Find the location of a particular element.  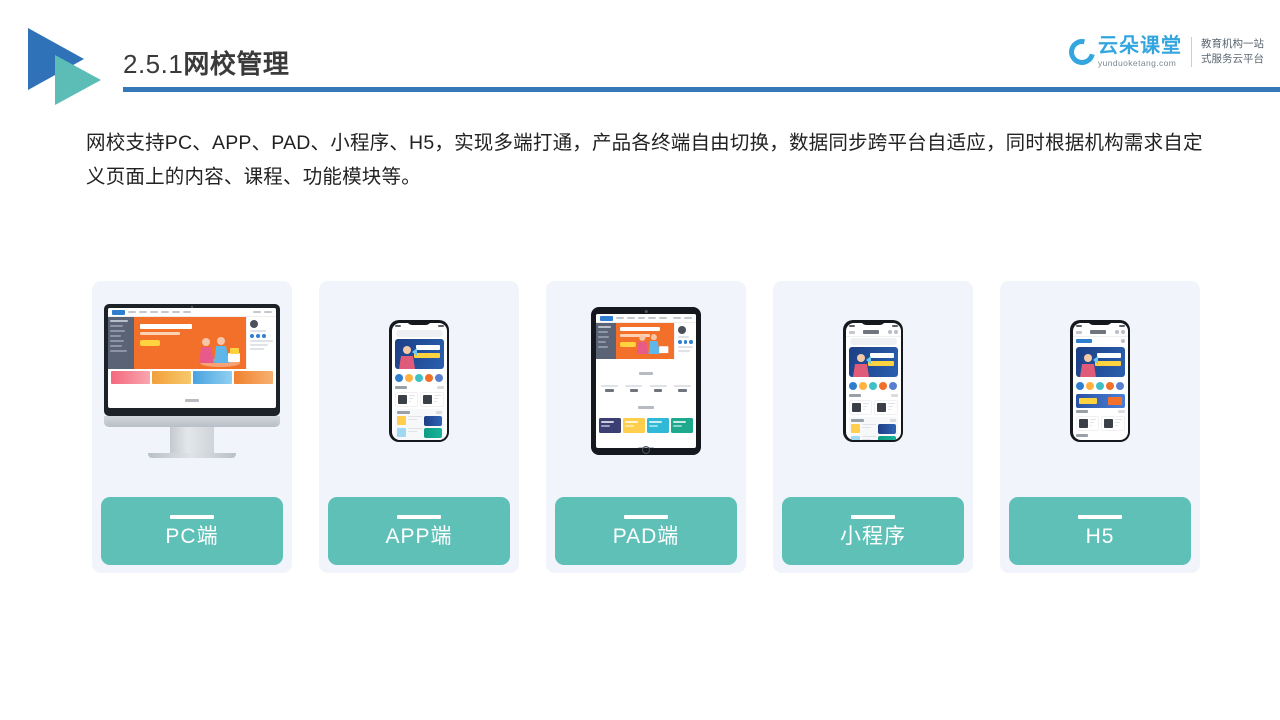

platform-label-h5: H5 is located at coordinates (1100, 531).